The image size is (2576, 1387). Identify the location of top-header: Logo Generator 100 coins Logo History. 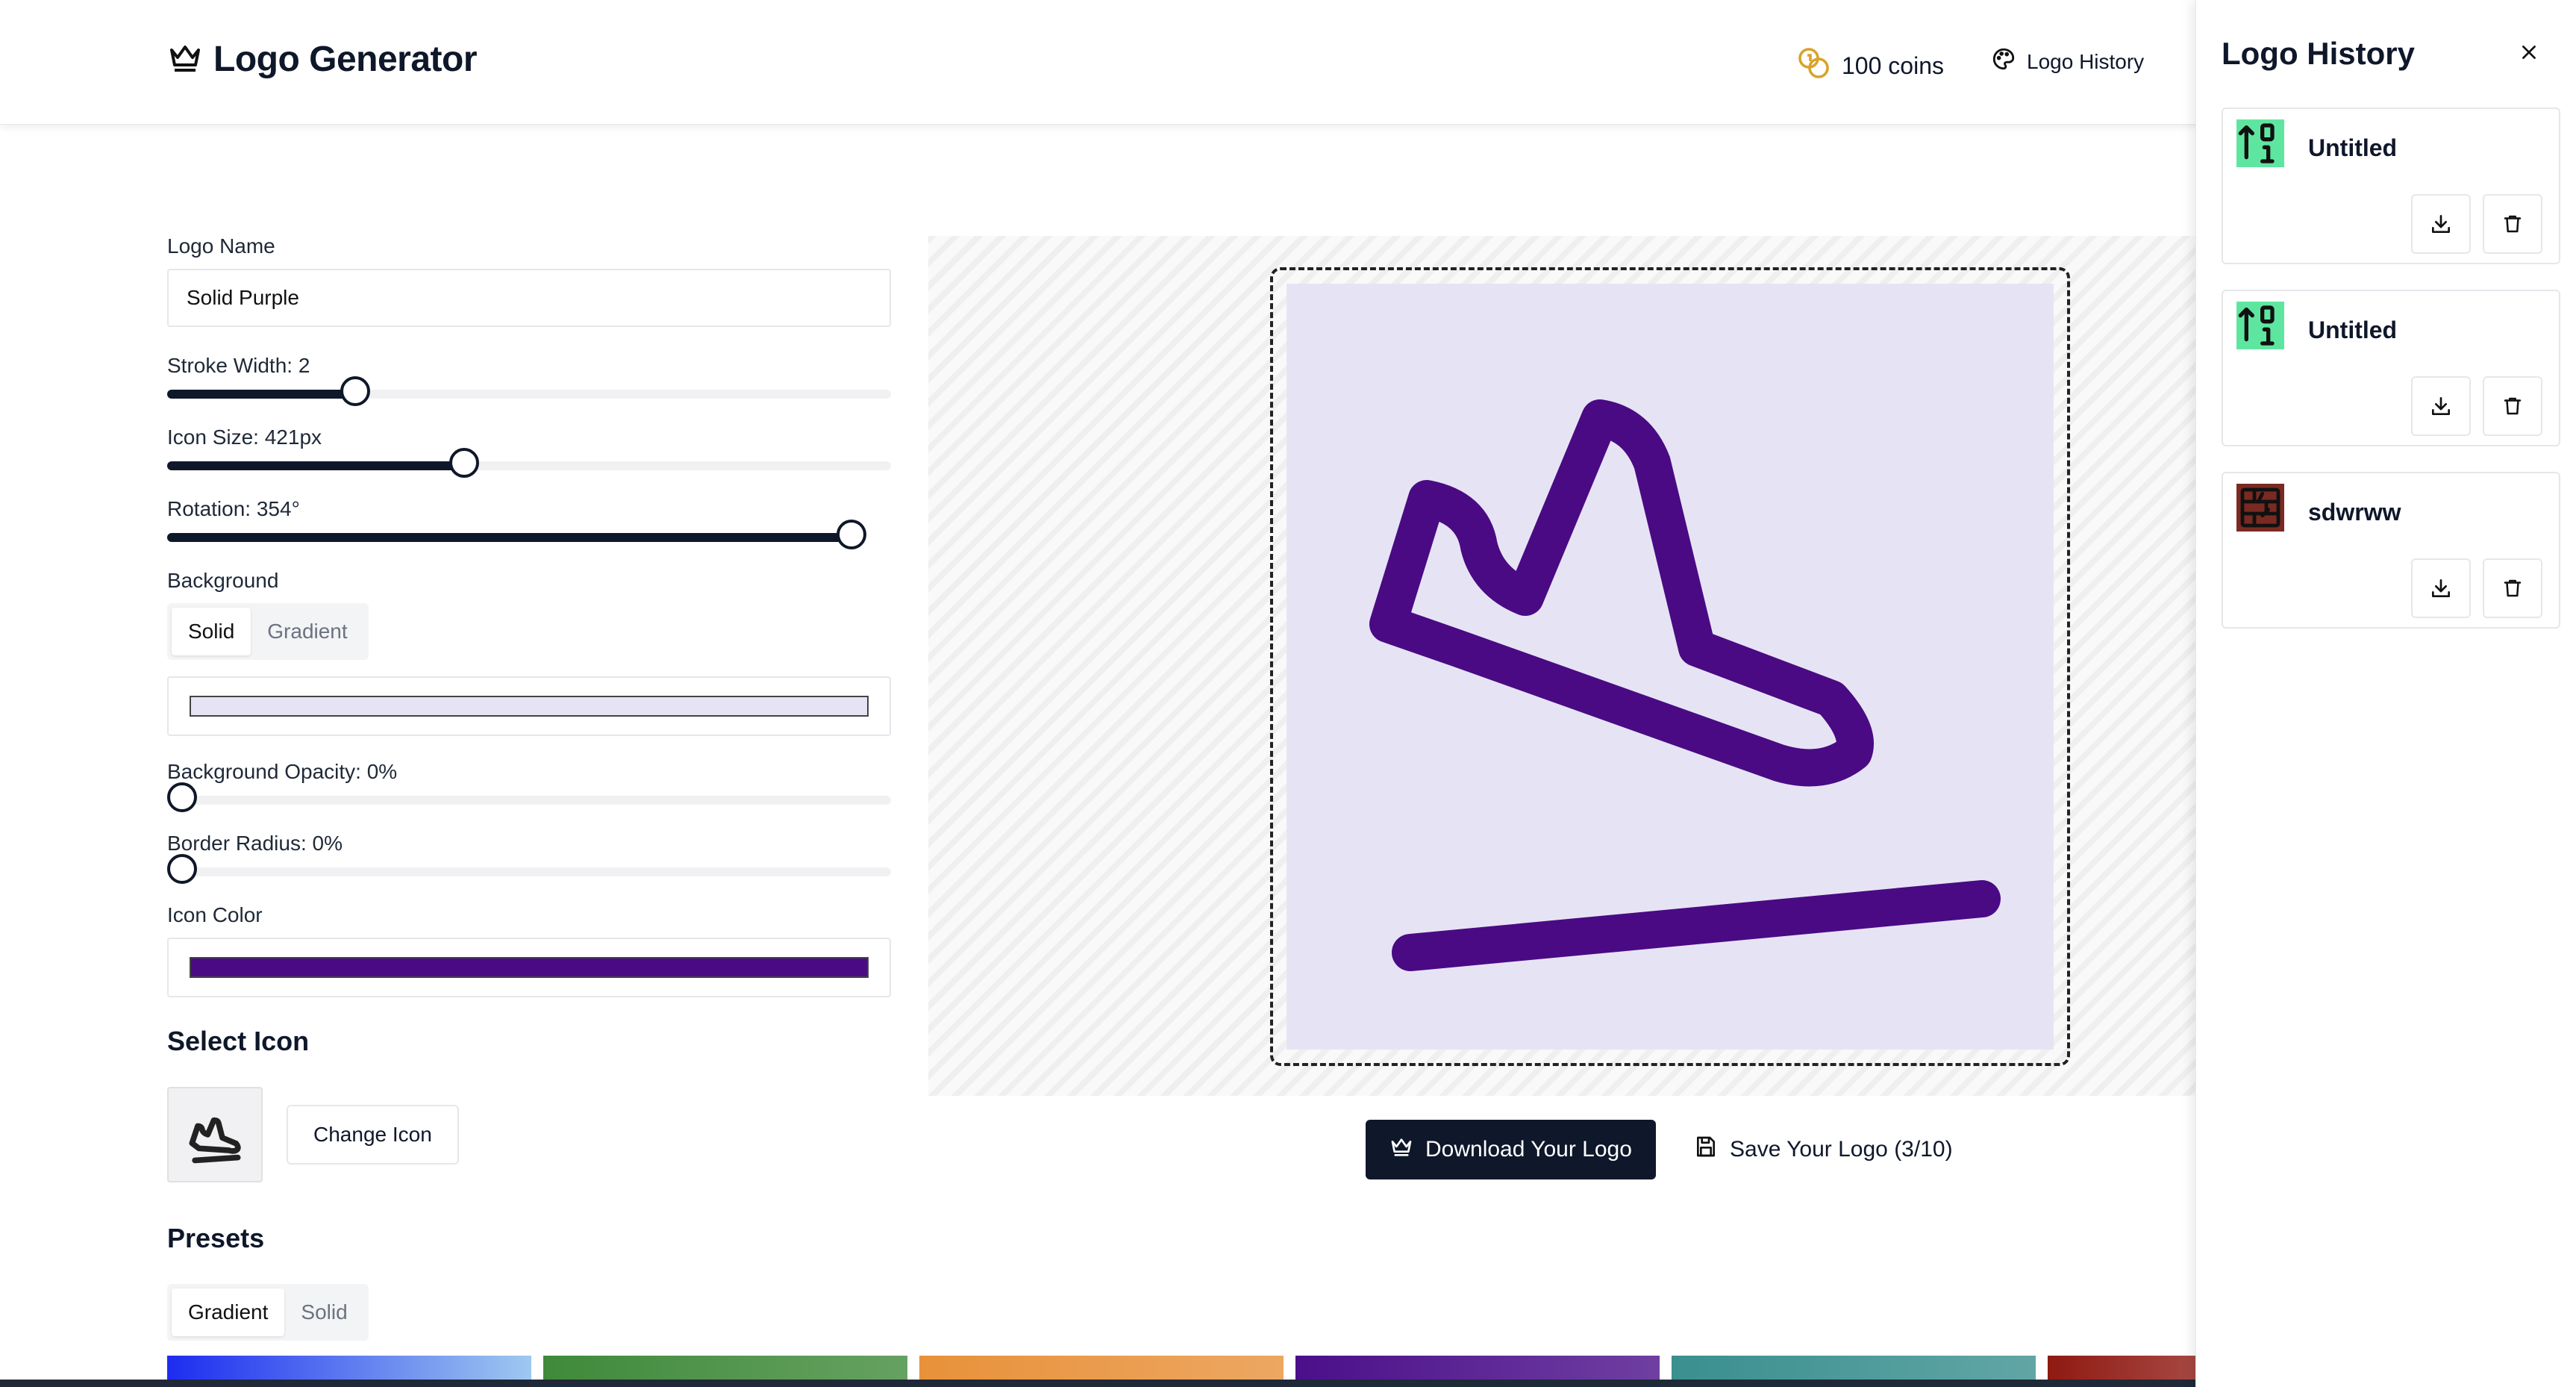
(1288, 62).